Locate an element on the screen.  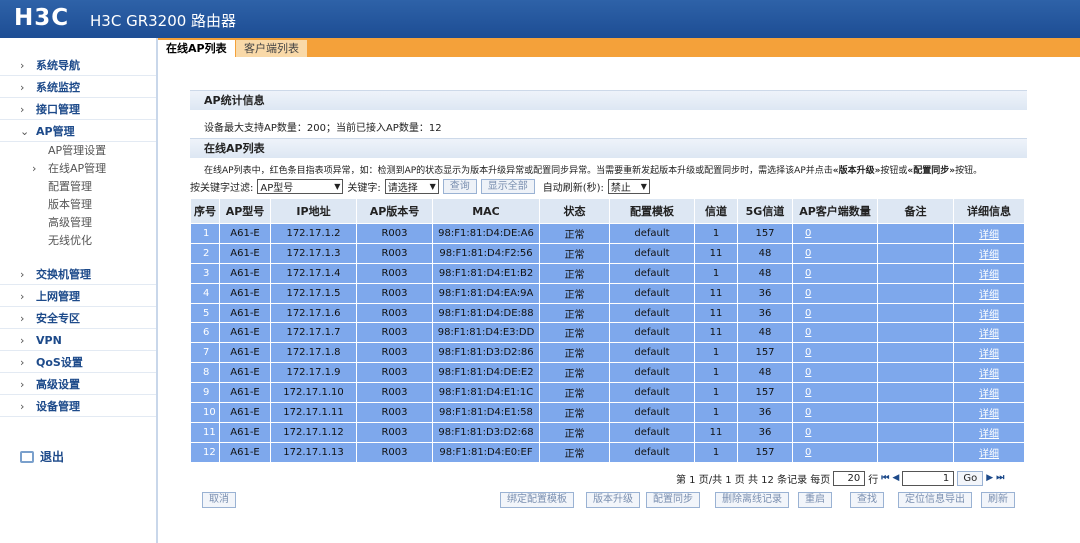
logout-button: 退出 is located at coordinates (42, 456).